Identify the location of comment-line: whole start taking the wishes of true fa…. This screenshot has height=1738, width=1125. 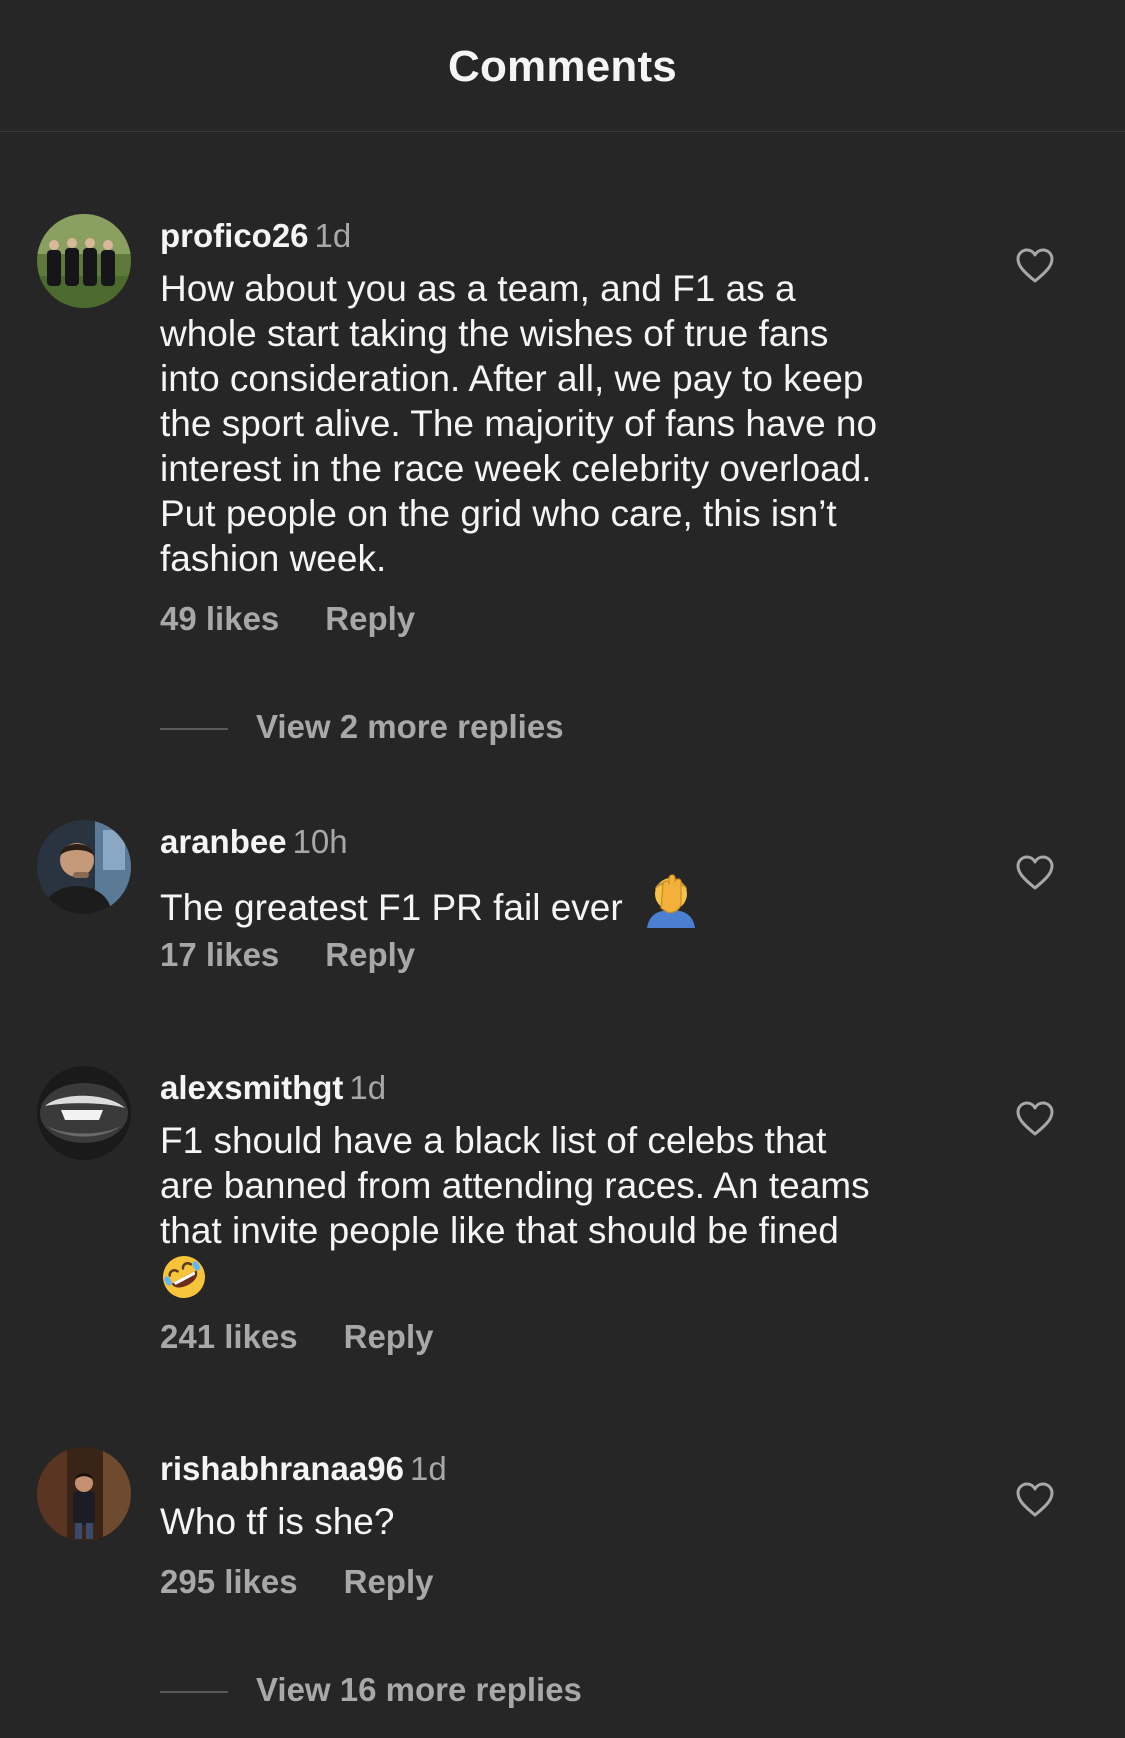
(494, 333).